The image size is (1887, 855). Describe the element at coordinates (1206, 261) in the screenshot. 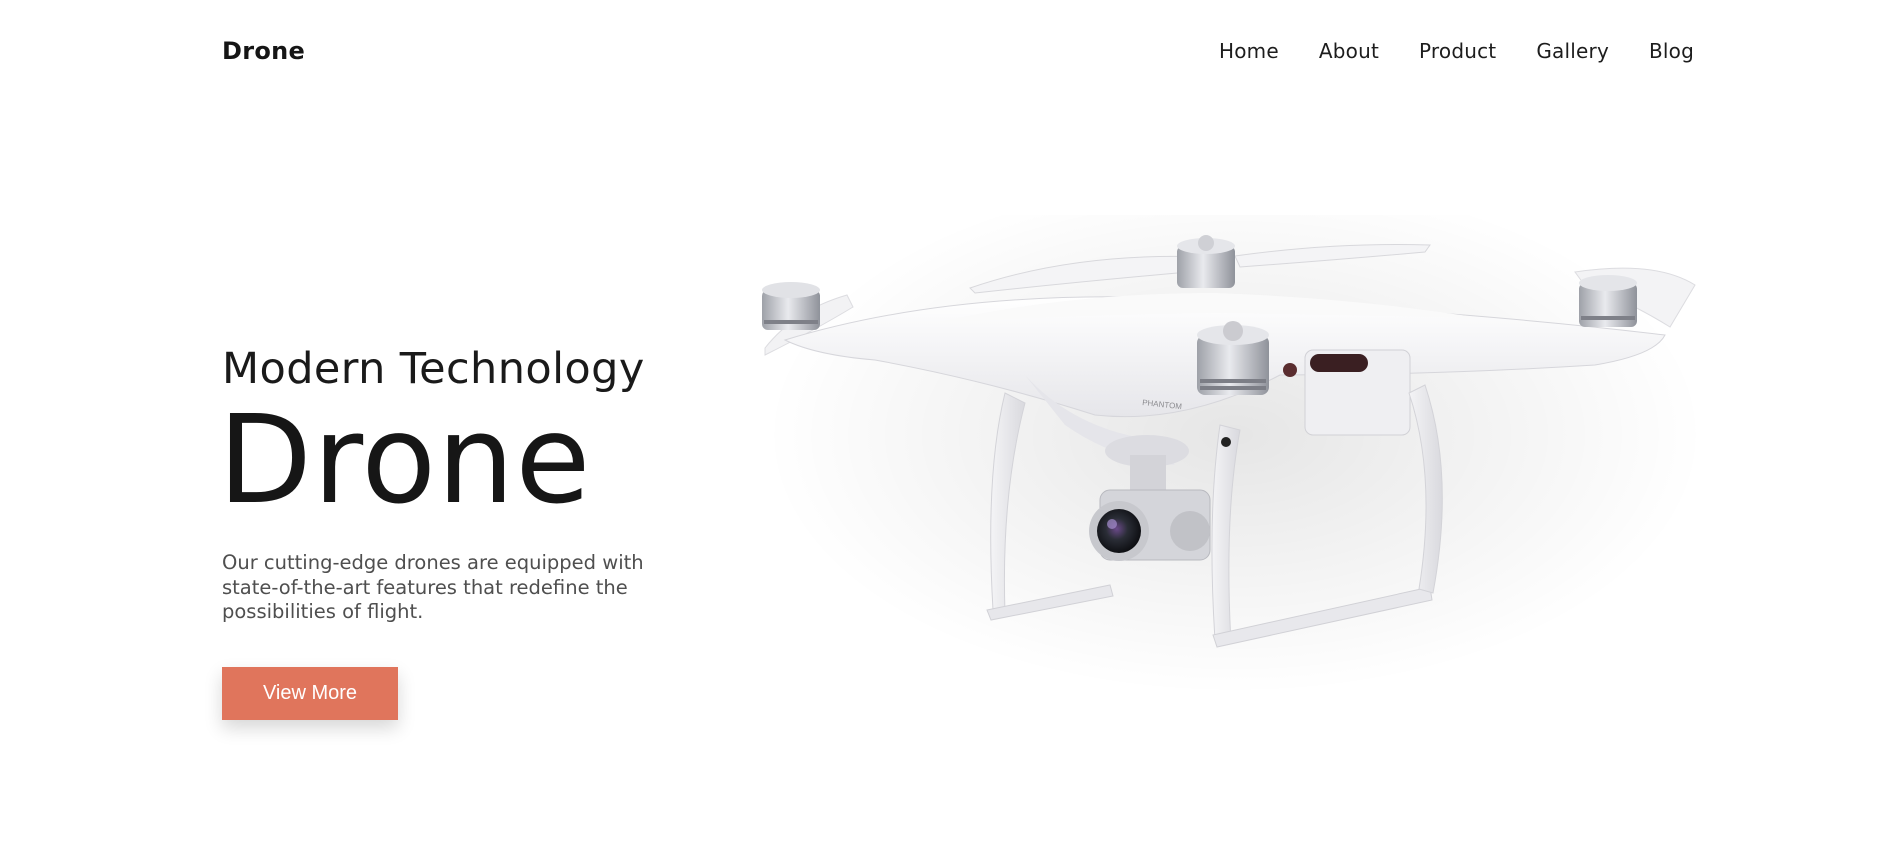

I see `motor-back-center` at that location.